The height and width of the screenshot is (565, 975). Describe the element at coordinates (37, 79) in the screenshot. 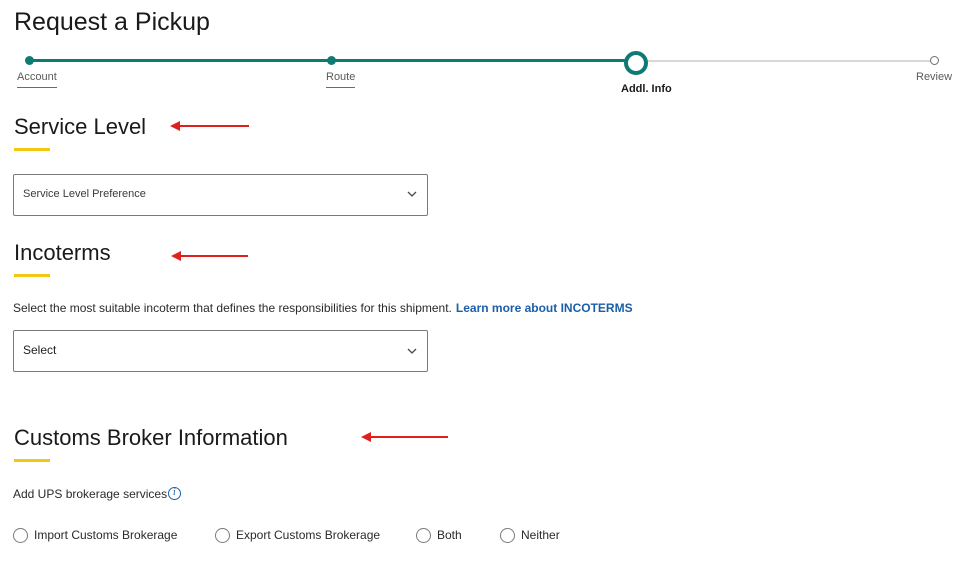

I see `step-label-account: Account` at that location.